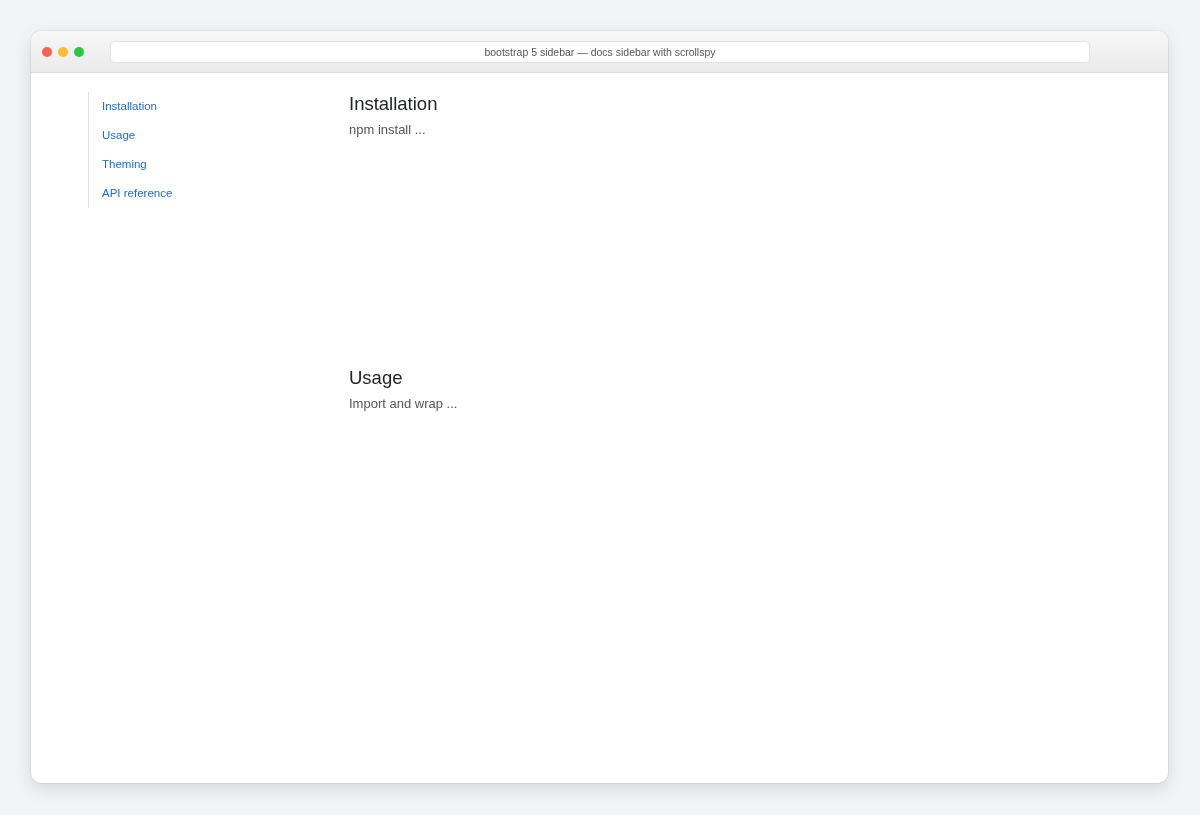  I want to click on sidebar-link: API reference, so click(137, 193).